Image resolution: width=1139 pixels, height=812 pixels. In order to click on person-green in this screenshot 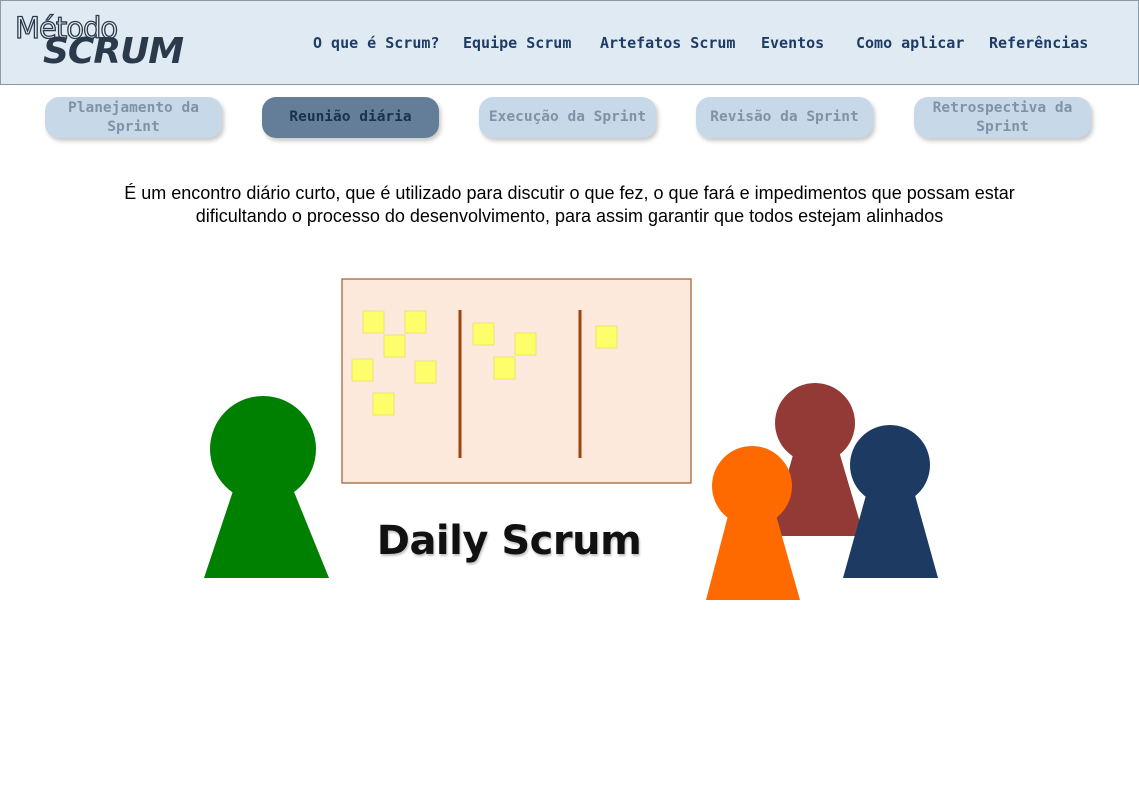, I will do `click(266, 487)`.